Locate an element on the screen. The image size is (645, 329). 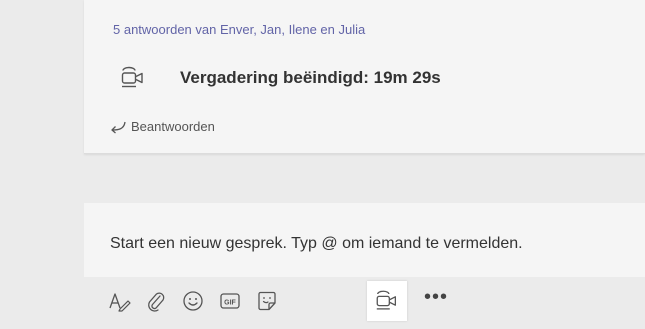
attach-icon is located at coordinates (156, 301).